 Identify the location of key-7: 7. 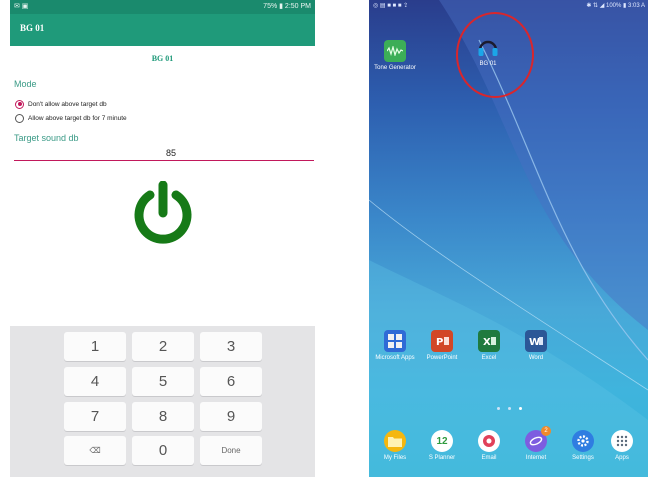
(95, 416).